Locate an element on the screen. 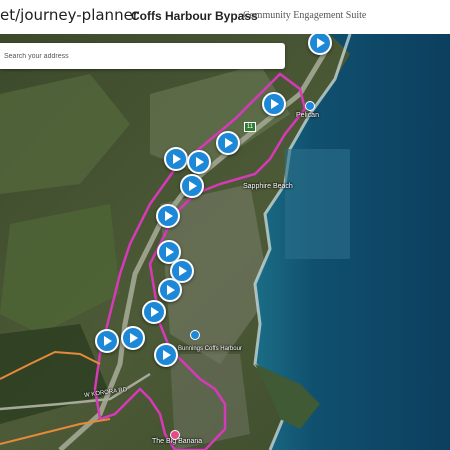  route-shield: 11 is located at coordinates (250, 127).